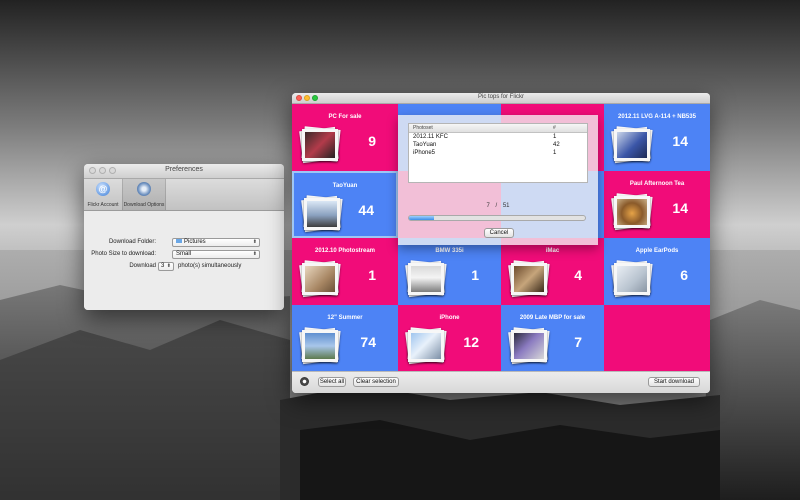 The image size is (800, 500). I want to click on photoset-cell-selected: TaoYuan 44, so click(345, 204).